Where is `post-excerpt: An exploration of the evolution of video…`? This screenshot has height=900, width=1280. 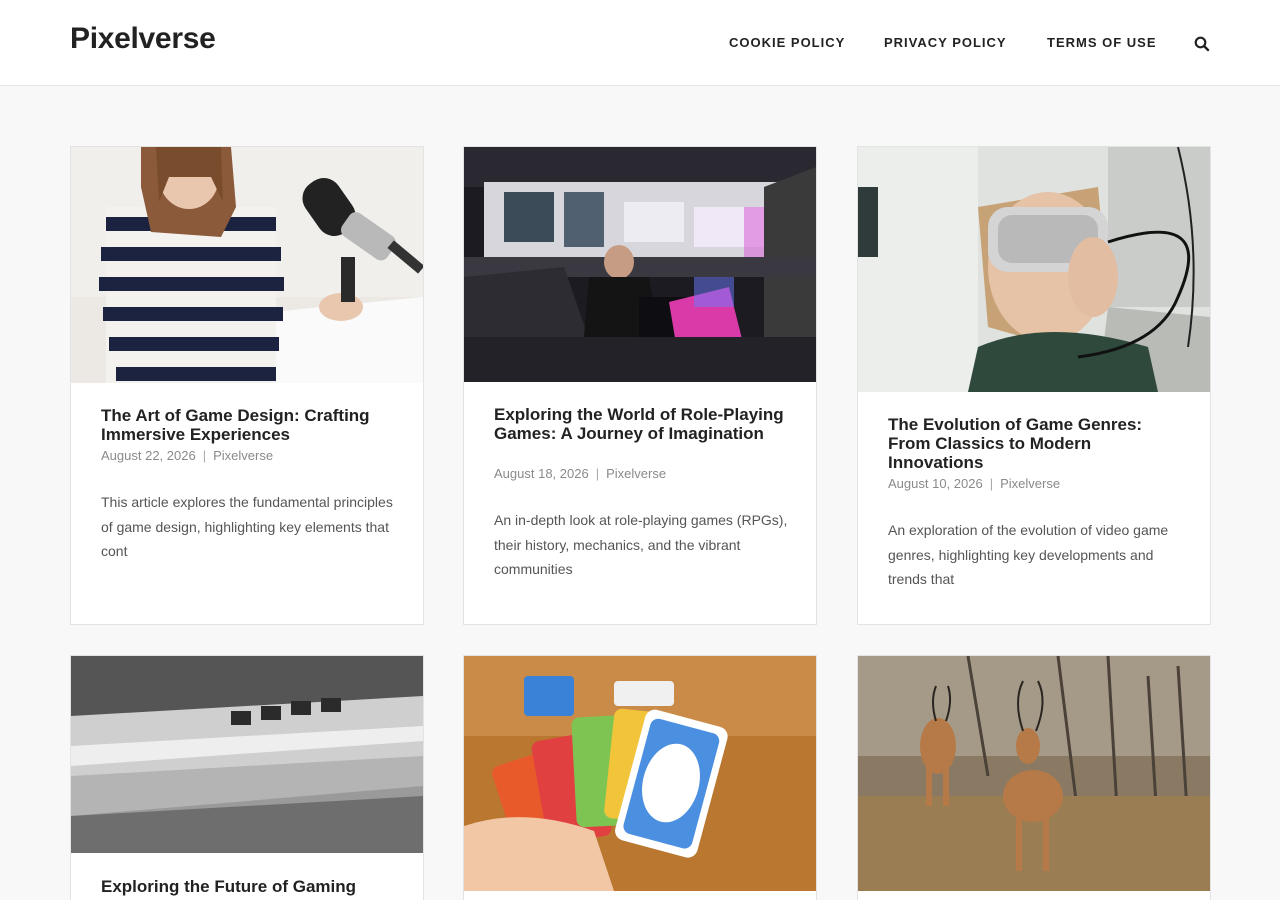
post-excerpt: An exploration of the evolution of video… is located at coordinates (1028, 554).